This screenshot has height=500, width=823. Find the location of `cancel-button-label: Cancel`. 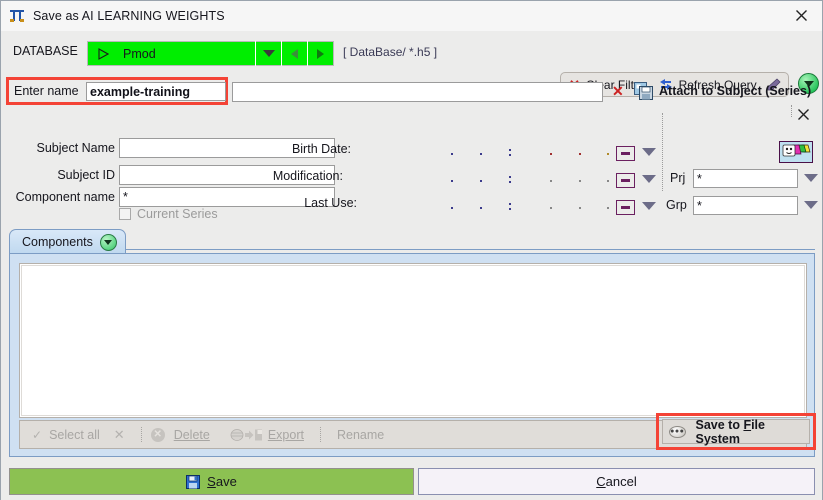

cancel-button-label: Cancel is located at coordinates (616, 481).